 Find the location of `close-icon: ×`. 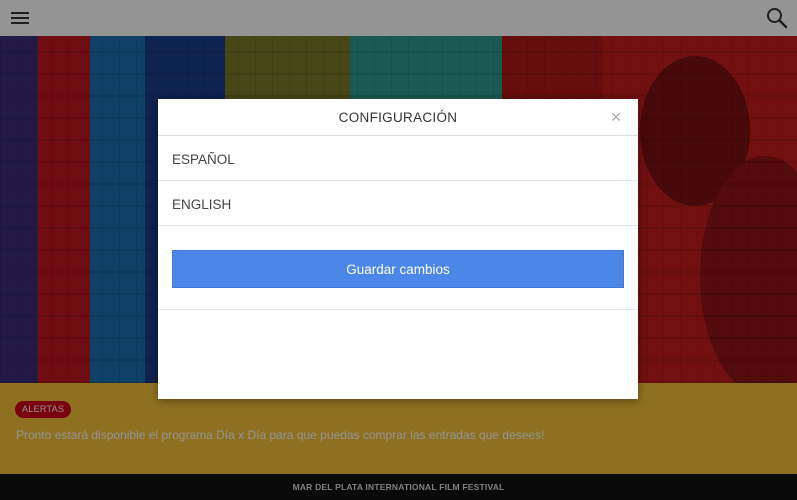

close-icon: × is located at coordinates (616, 117).